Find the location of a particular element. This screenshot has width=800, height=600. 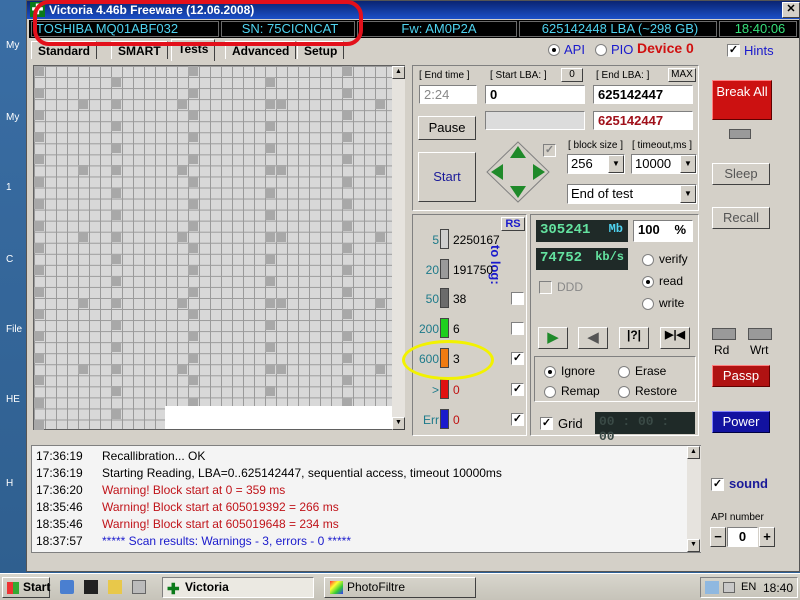

taskbar-photofiltre: PhotoFiltre is located at coordinates (400, 587).